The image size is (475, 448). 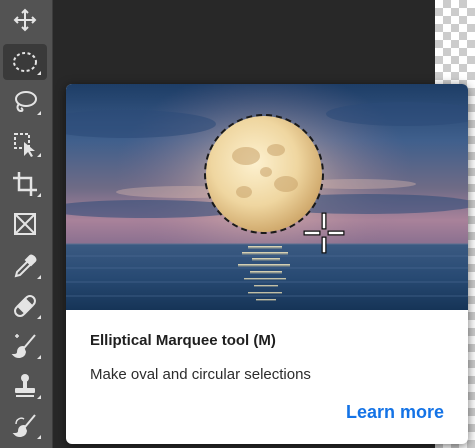 I want to click on elliptical-marquee-tool, so click(x=25, y=62).